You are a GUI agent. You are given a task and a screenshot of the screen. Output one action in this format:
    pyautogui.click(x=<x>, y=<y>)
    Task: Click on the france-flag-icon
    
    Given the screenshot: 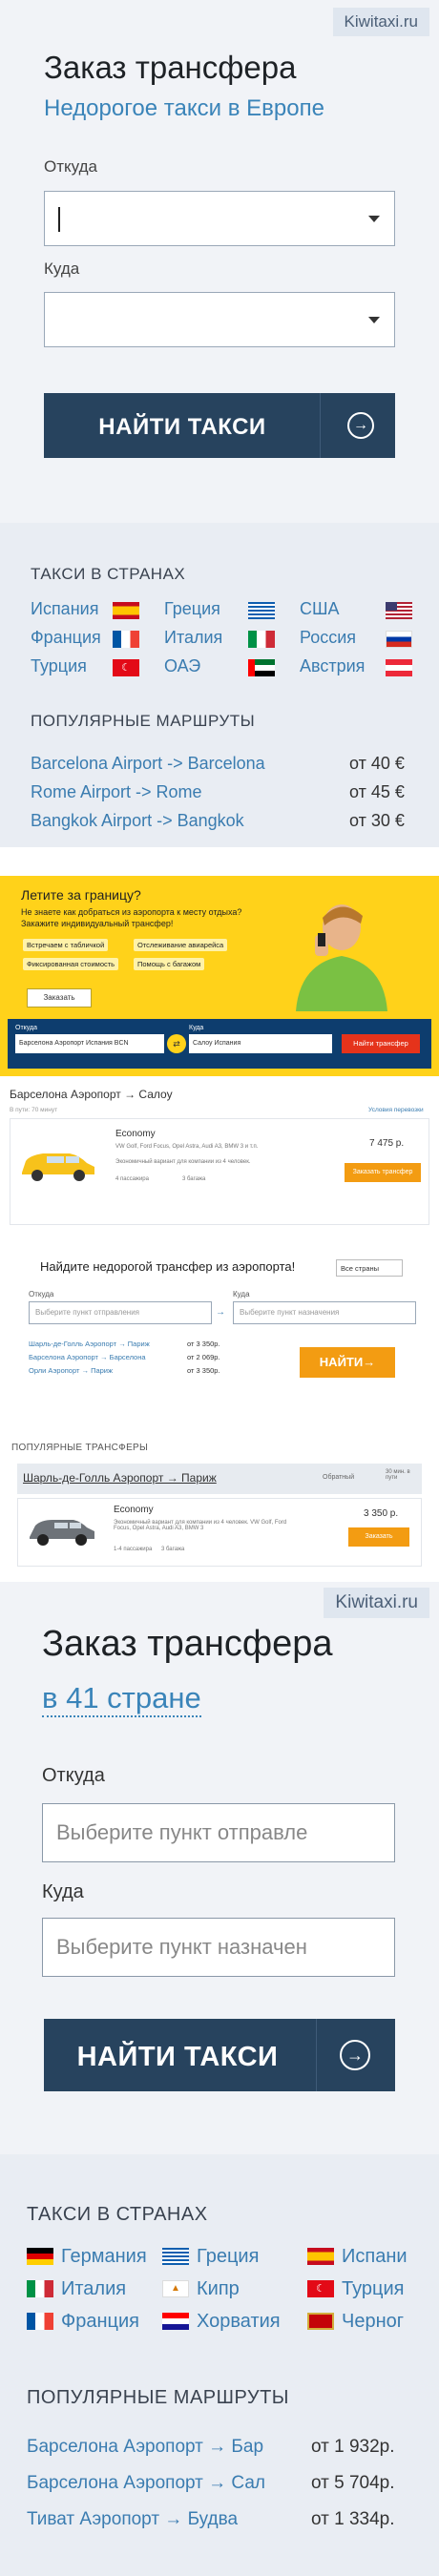 What is the action you would take?
    pyautogui.click(x=126, y=639)
    